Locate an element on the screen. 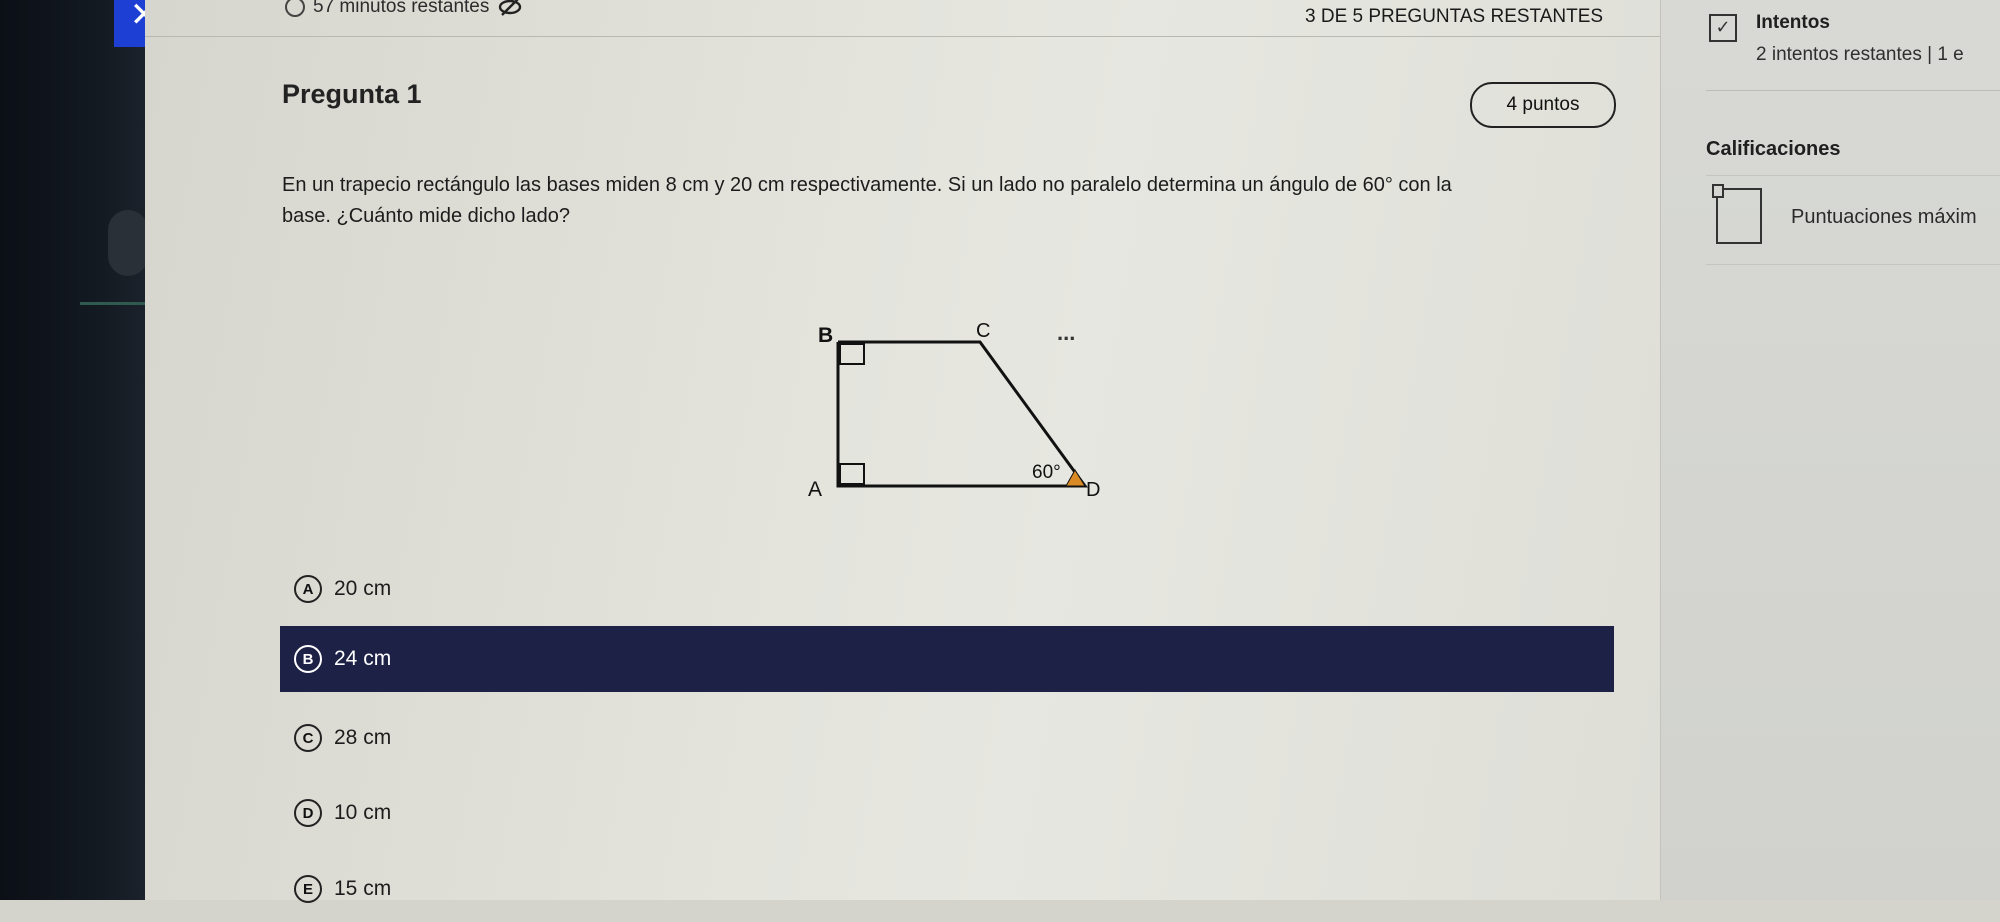 Image resolution: width=2000 pixels, height=922 pixels. option-d: D 10 cm is located at coordinates (947, 813).